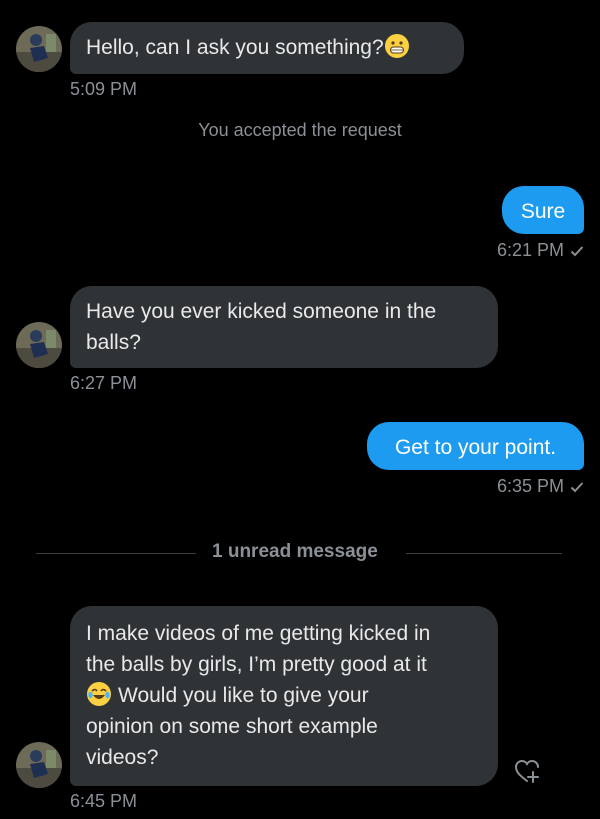  I want to click on message-text-line: balls?, so click(113, 342).